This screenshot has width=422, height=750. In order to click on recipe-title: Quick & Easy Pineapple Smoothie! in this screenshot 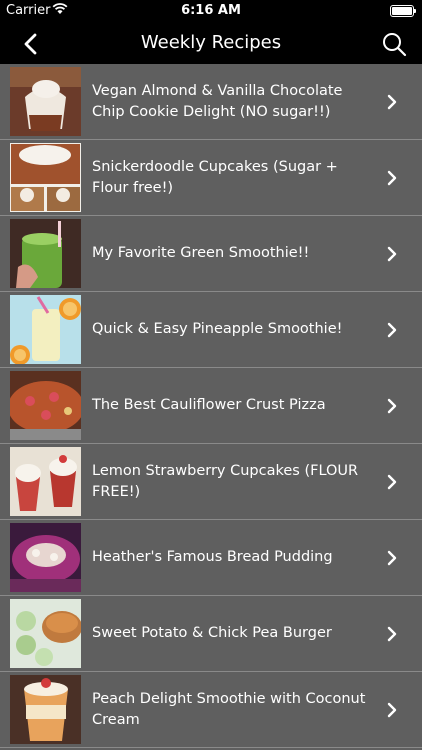, I will do `click(217, 329)`.